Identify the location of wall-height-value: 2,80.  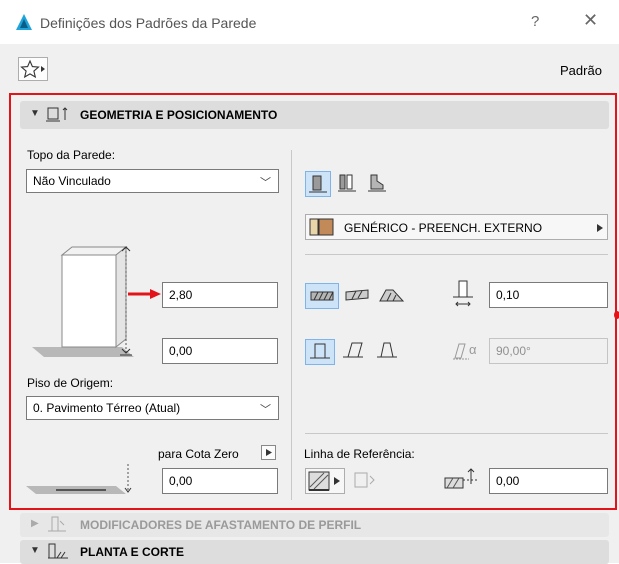
(181, 295).